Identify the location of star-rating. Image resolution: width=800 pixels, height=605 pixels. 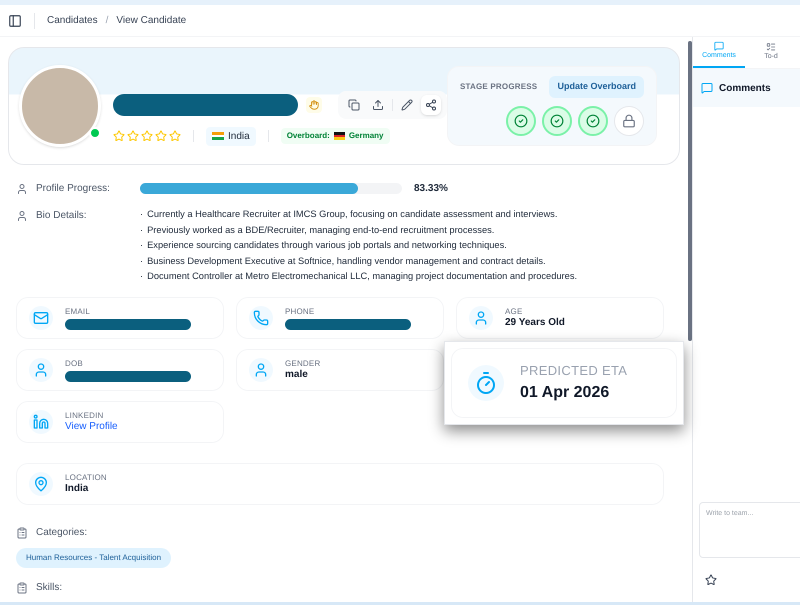
(147, 136).